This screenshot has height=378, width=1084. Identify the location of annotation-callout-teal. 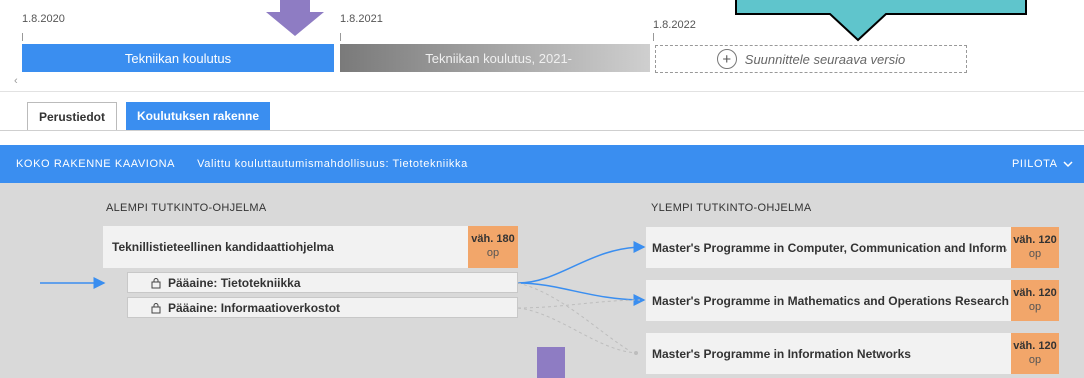
(881, 21).